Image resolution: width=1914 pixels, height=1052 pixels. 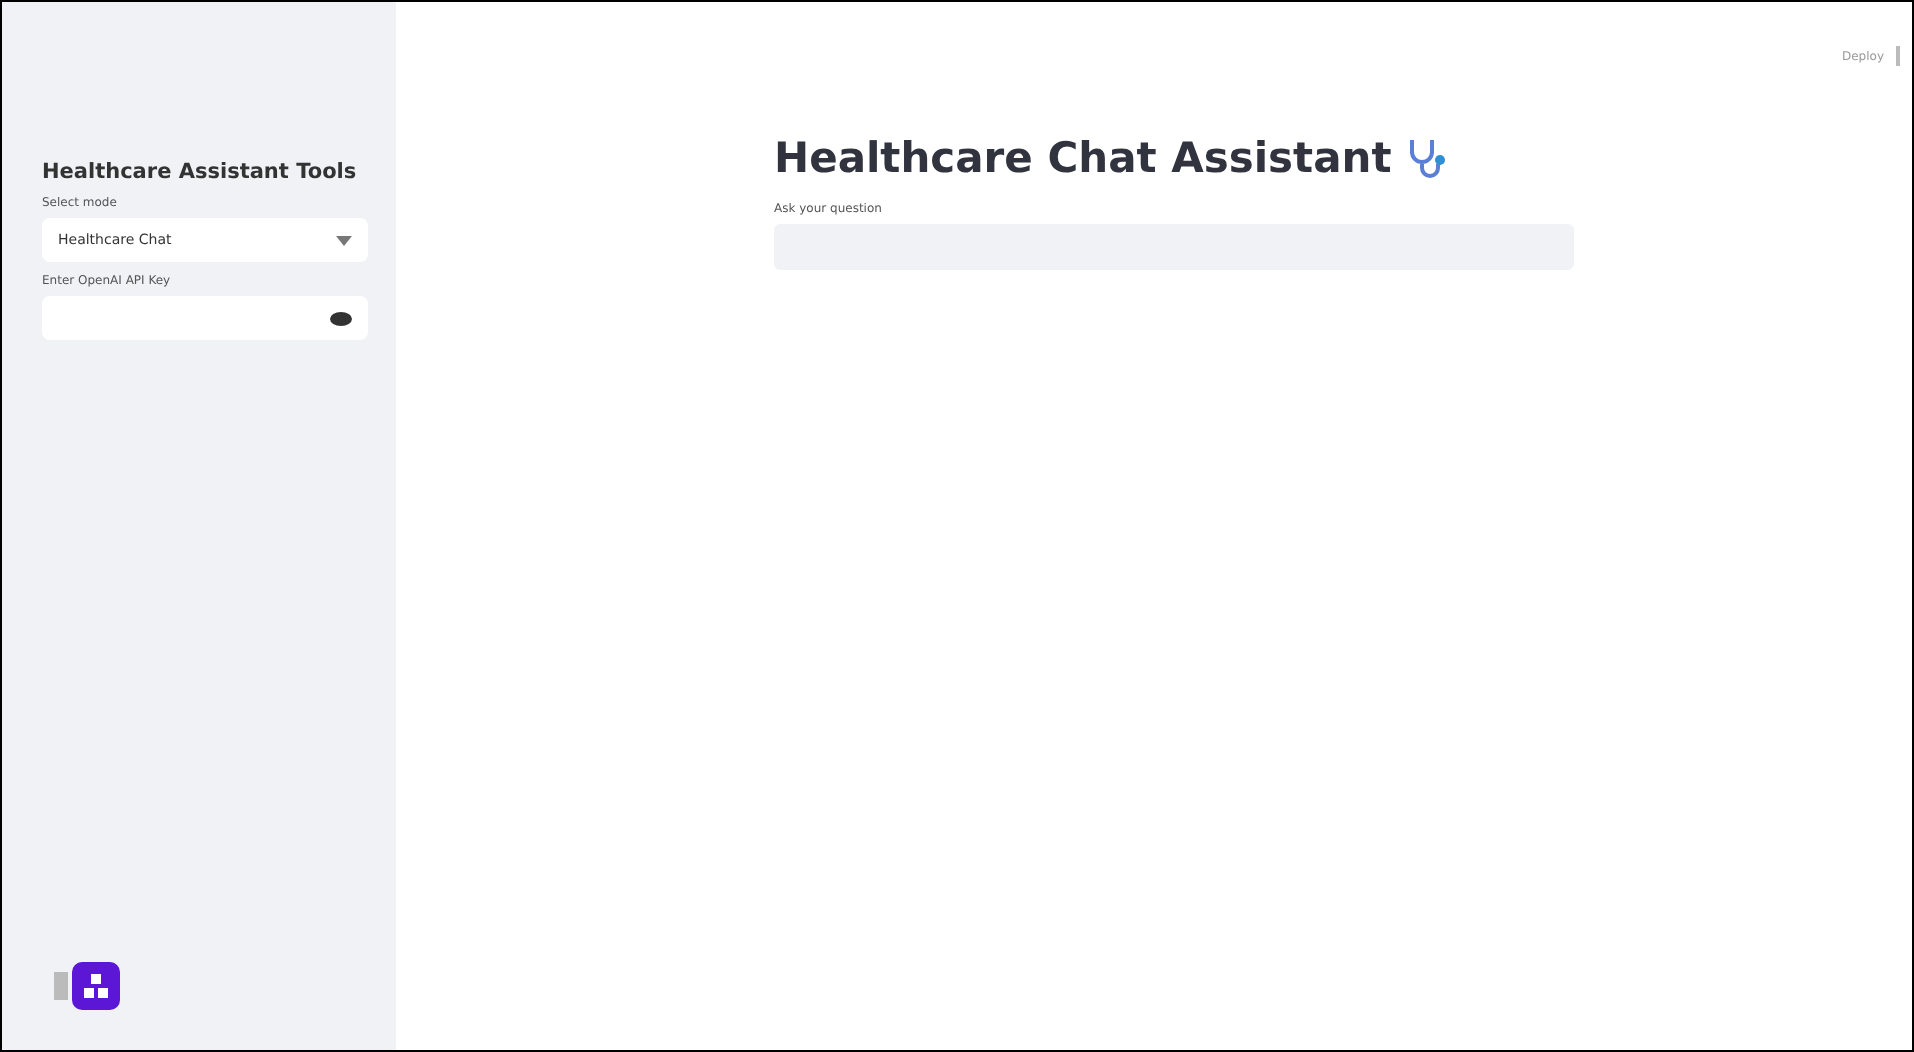 I want to click on handle-icon, so click(x=61, y=986).